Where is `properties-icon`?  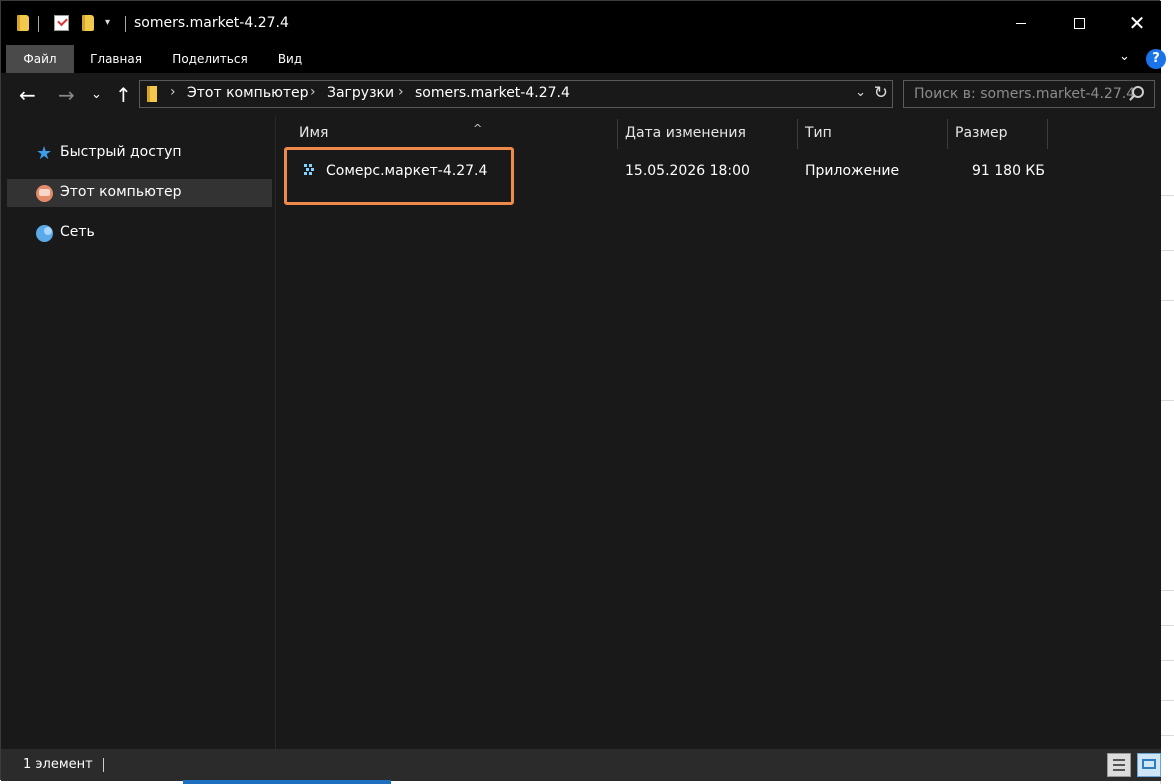
properties-icon is located at coordinates (61, 23).